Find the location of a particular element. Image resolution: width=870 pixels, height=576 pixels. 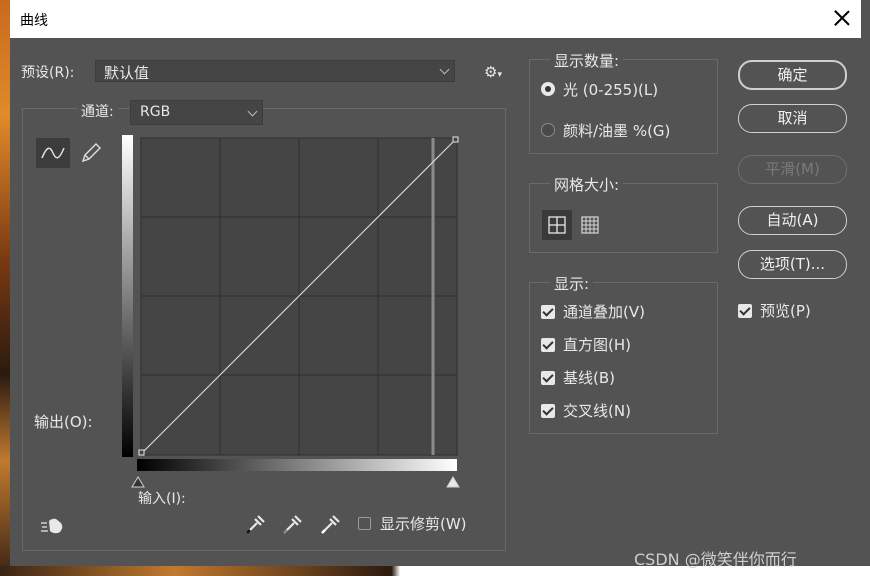

simple-grid-button is located at coordinates (557, 225).